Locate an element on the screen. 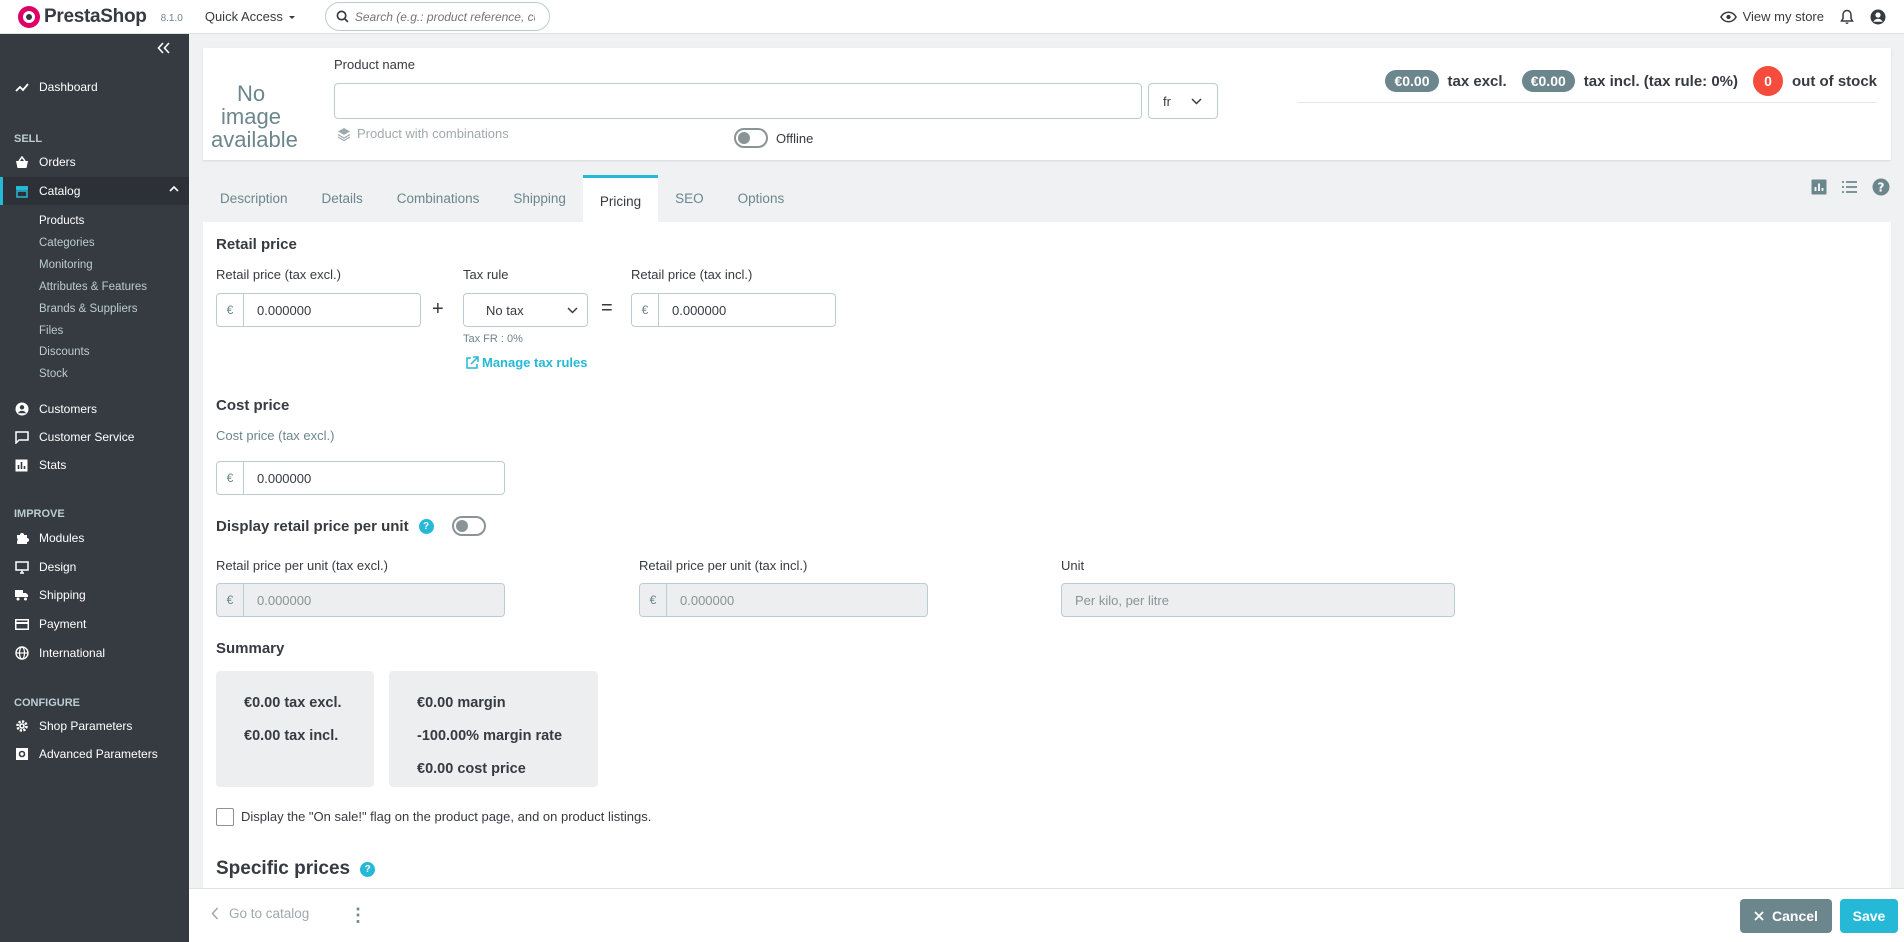 The height and width of the screenshot is (942, 1904). sidebar-subitem-monitoring: Monitoring is located at coordinates (66, 265).